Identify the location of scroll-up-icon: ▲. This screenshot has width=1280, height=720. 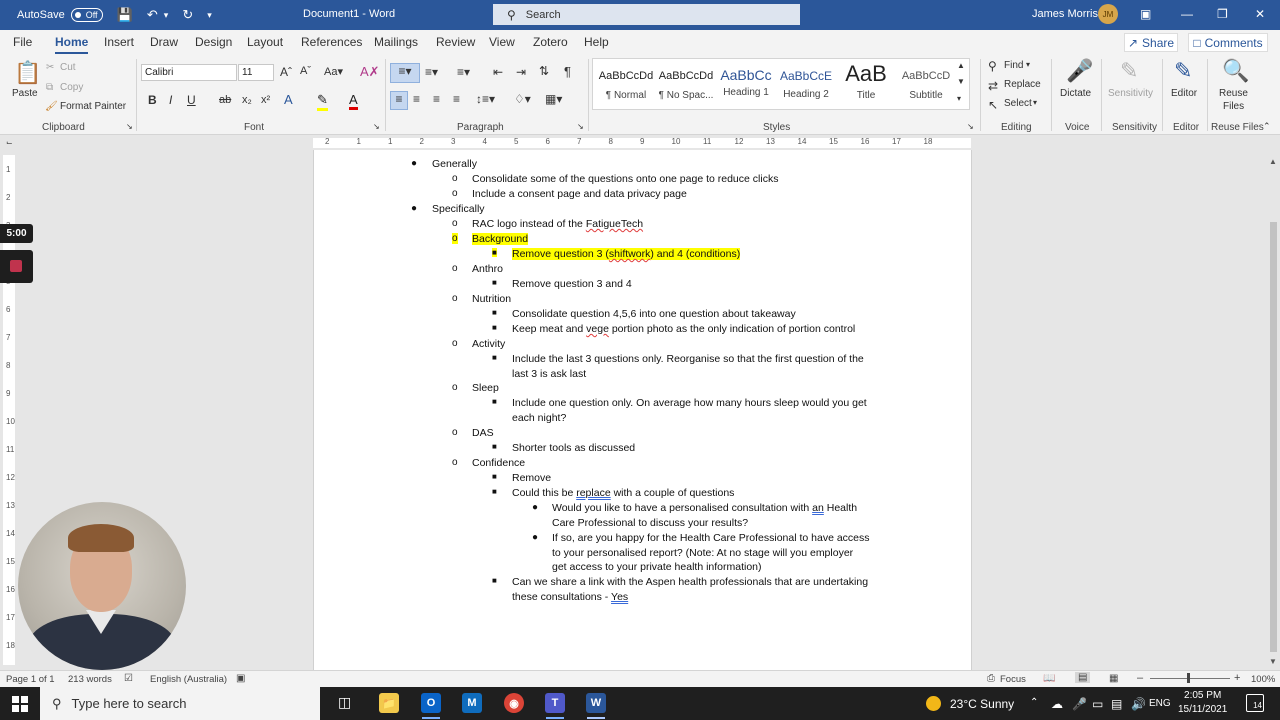
(1273, 161).